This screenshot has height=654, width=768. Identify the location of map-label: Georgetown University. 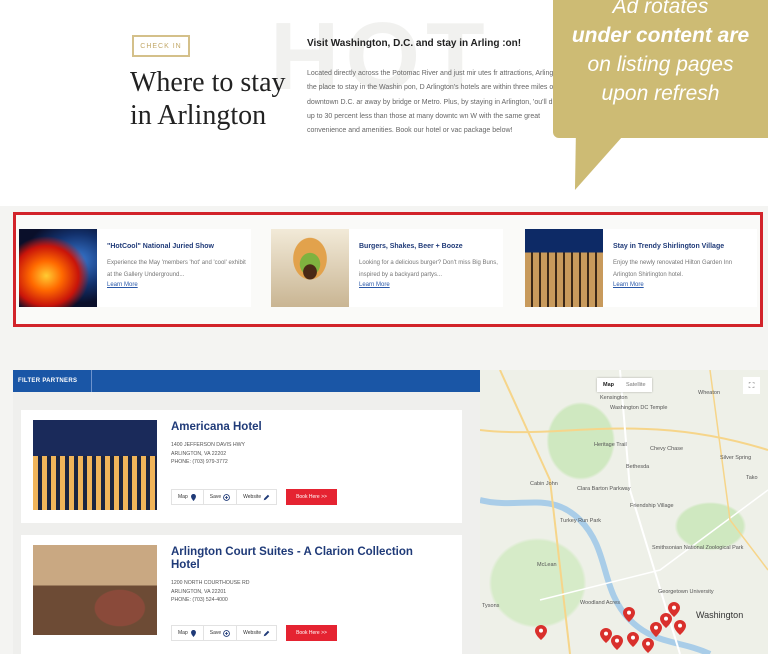
(686, 592).